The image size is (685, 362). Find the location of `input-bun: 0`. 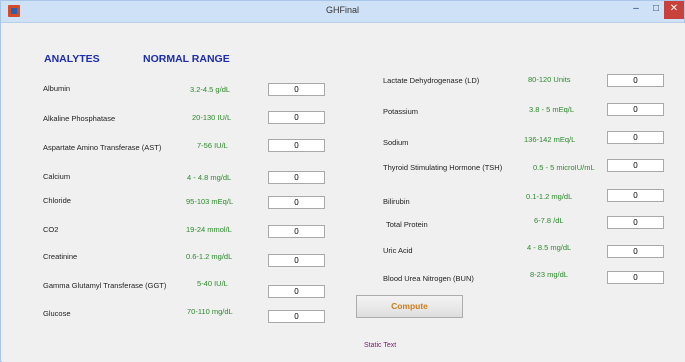

input-bun: 0 is located at coordinates (635, 277).